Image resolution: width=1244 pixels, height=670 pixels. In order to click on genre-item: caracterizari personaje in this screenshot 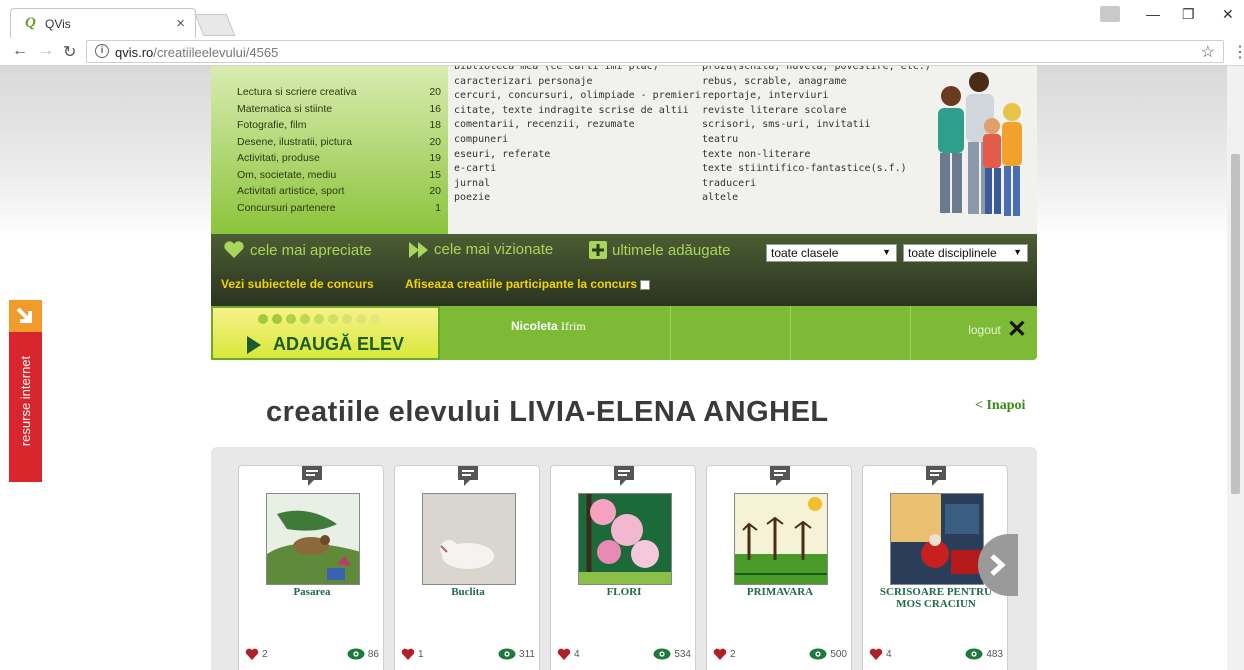, I will do `click(577, 82)`.